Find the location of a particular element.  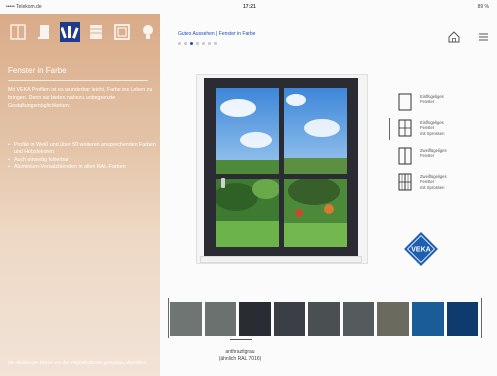

list-item: Auch einseitig foliierbar is located at coordinates (83, 161).